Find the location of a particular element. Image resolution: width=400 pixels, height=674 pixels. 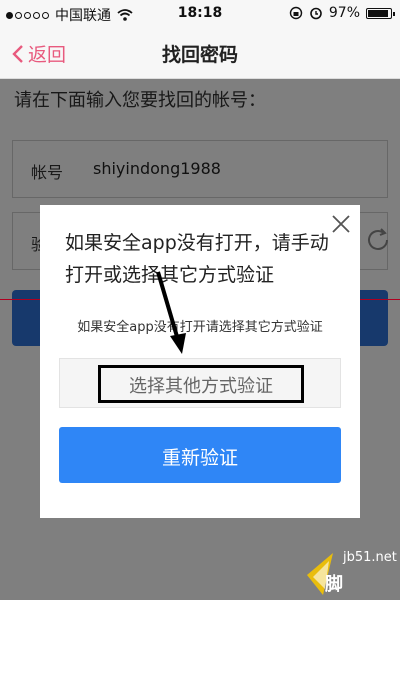

choose-other-method-label: 选择其他方式验证 is located at coordinates (201, 386).